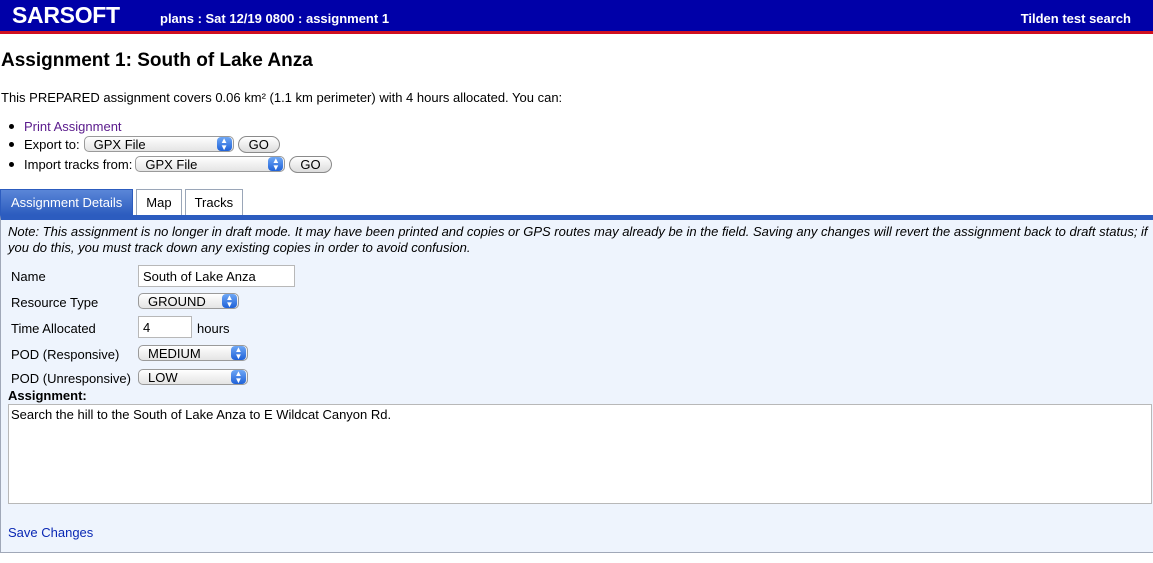  What do you see at coordinates (65, 354) in the screenshot?
I see `pod-responsive-label: POD (Responsive)` at bounding box center [65, 354].